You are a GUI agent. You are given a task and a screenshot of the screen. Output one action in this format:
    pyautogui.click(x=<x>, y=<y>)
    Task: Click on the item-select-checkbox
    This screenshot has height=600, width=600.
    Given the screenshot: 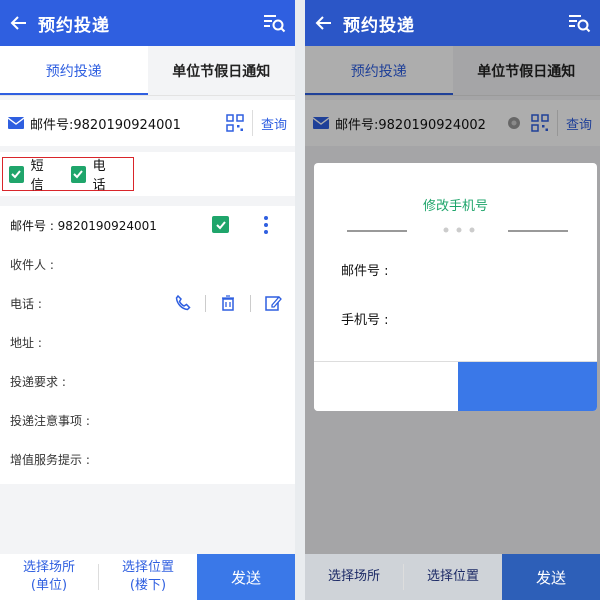 What is the action you would take?
    pyautogui.click(x=220, y=224)
    